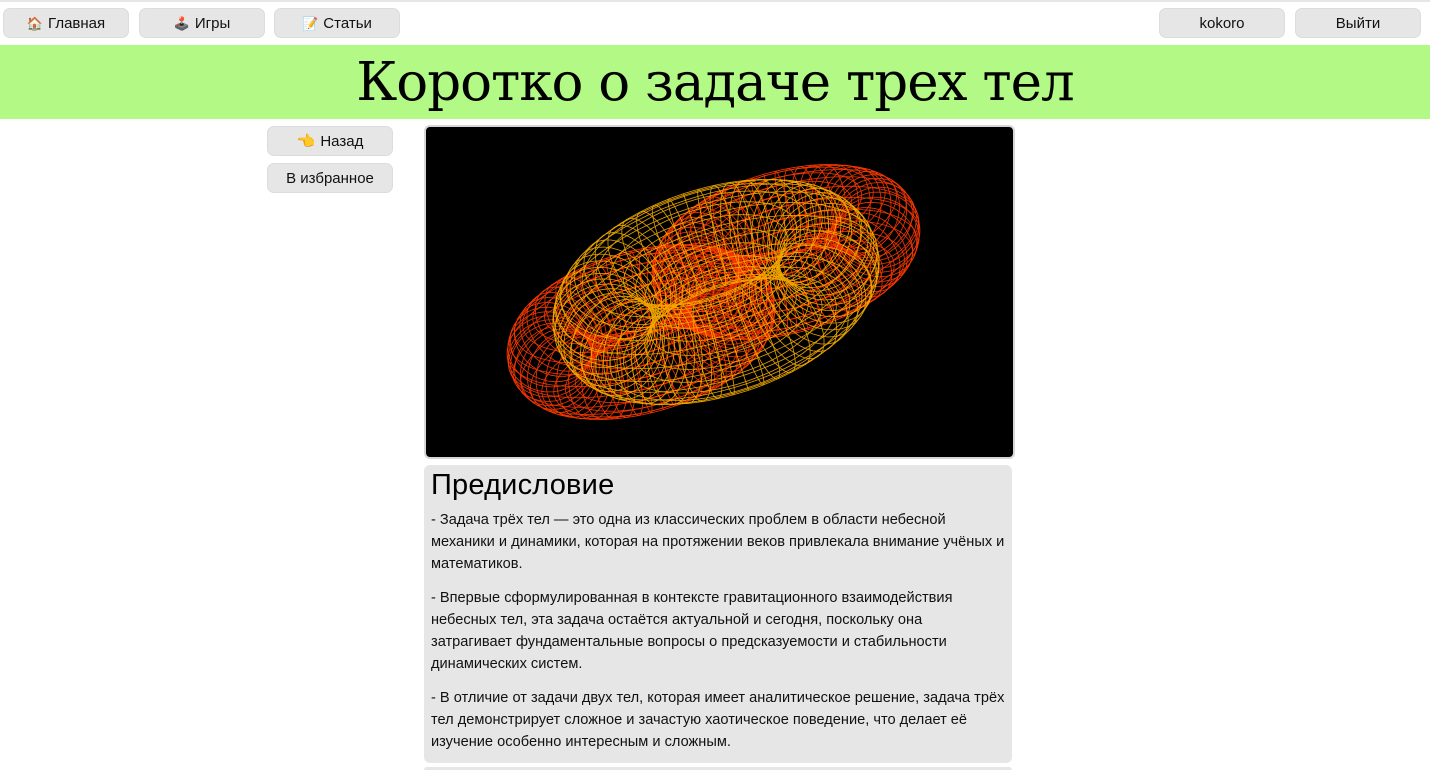  What do you see at coordinates (715, 1) in the screenshot?
I see `top-border` at bounding box center [715, 1].